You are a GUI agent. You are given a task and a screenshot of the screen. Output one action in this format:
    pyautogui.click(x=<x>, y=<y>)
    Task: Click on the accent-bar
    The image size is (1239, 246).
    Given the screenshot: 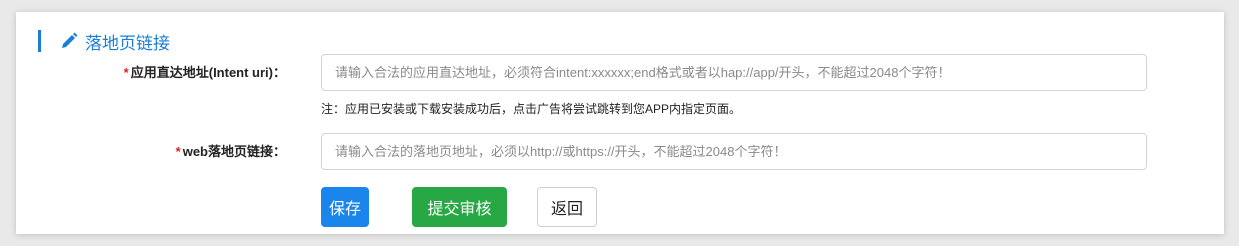 What is the action you would take?
    pyautogui.click(x=39, y=41)
    